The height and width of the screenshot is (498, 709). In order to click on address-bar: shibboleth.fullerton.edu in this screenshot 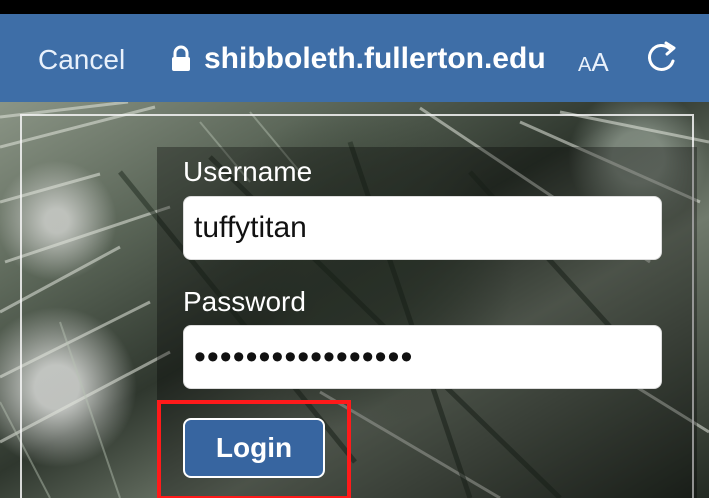, I will do `click(358, 59)`.